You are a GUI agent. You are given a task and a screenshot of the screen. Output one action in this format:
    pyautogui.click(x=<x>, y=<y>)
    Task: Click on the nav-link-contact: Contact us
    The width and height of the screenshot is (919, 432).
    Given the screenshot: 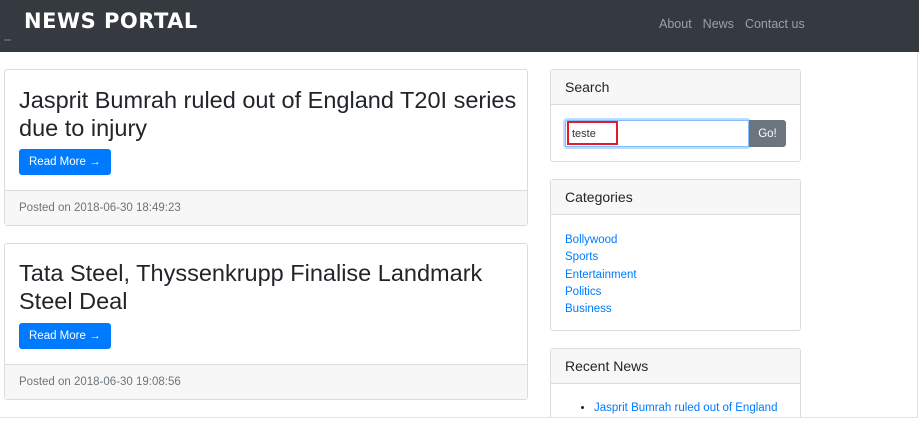 What is the action you would take?
    pyautogui.click(x=775, y=24)
    